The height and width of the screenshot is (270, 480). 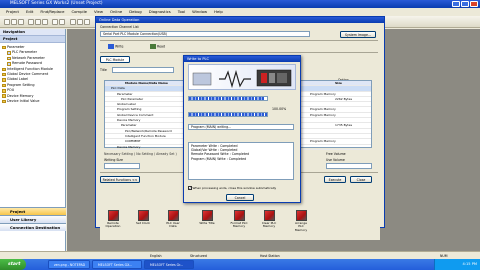 I want to click on window-controls, so click(x=465, y=4).